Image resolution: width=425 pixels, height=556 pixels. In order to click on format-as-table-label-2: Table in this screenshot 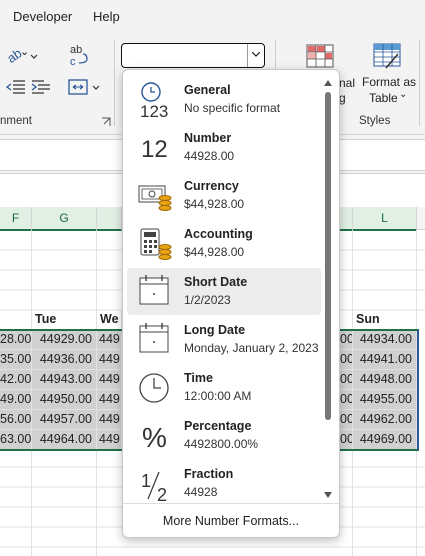, I will do `click(383, 98)`.